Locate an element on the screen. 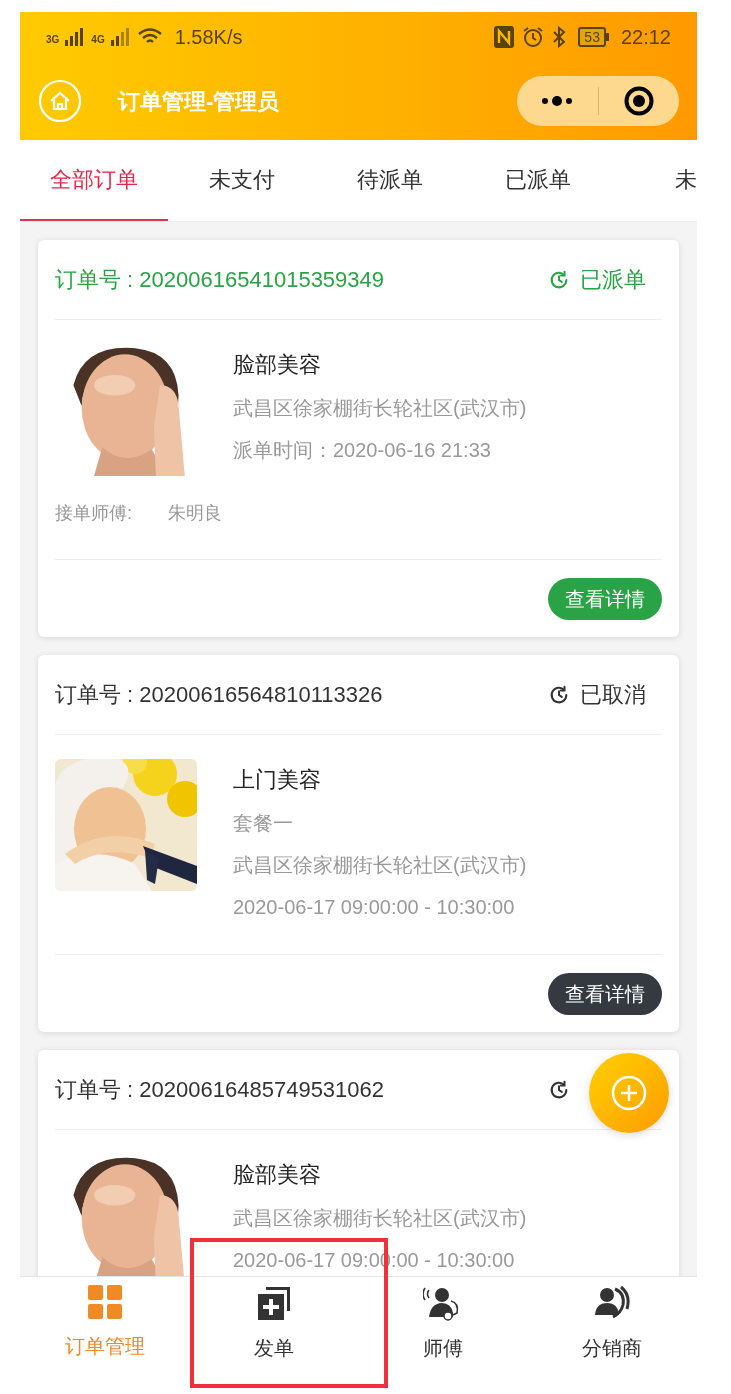 The image size is (731, 1394). nfc-icon is located at coordinates (504, 37).